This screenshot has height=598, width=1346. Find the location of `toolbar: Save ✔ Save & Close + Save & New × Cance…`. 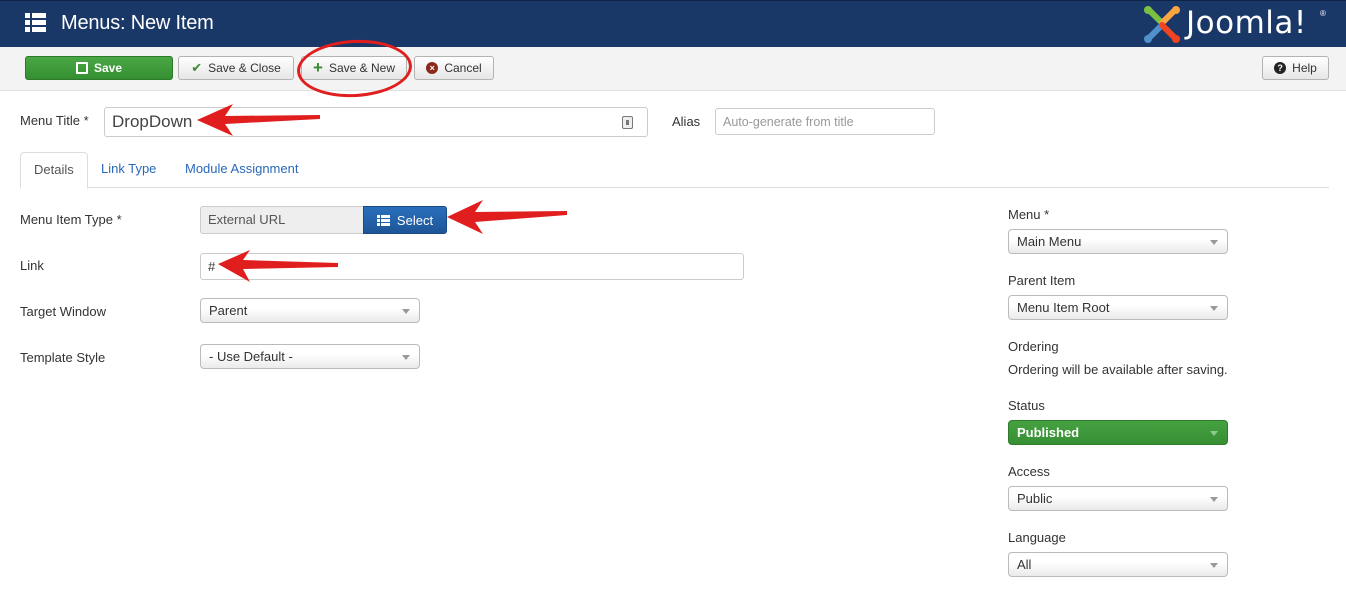

toolbar: Save ✔ Save & Close + Save & New × Cance… is located at coordinates (673, 69).